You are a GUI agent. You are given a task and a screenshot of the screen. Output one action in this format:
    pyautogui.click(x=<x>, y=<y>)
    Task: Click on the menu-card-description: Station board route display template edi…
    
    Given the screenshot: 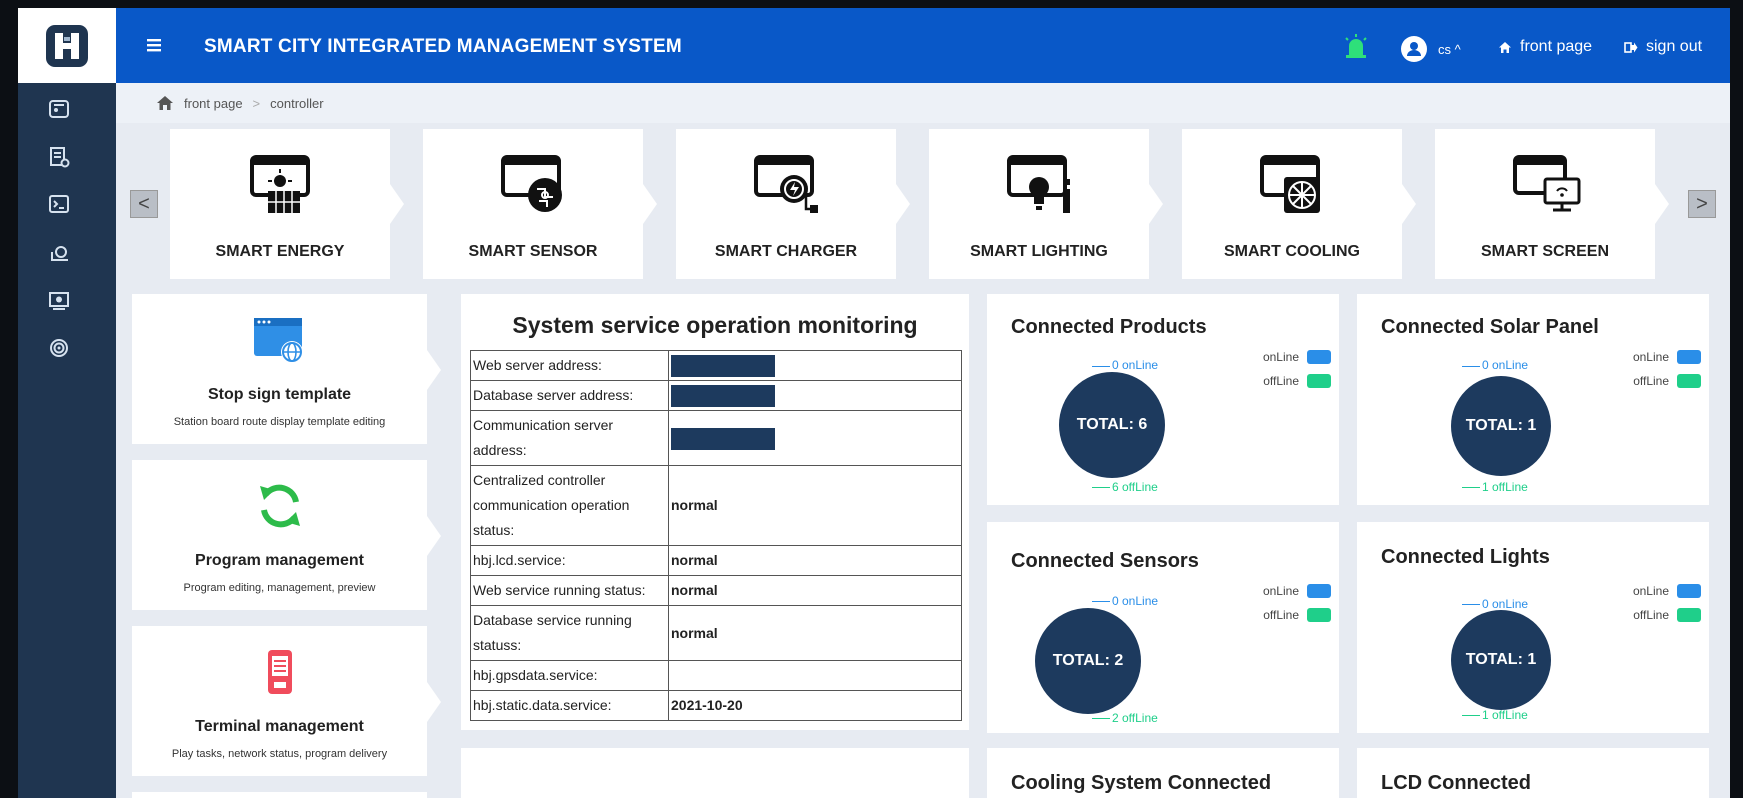 What is the action you would take?
    pyautogui.click(x=279, y=422)
    